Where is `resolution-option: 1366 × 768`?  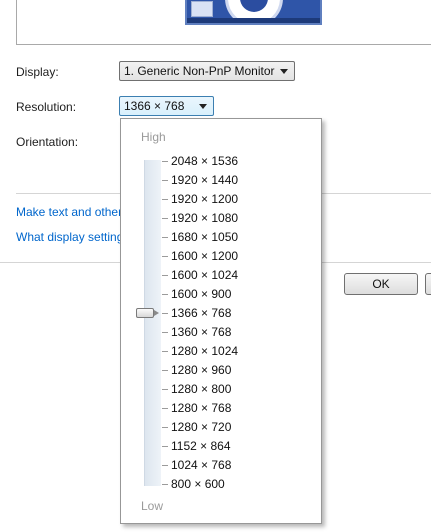
resolution-option: 1366 × 768 is located at coordinates (201, 313).